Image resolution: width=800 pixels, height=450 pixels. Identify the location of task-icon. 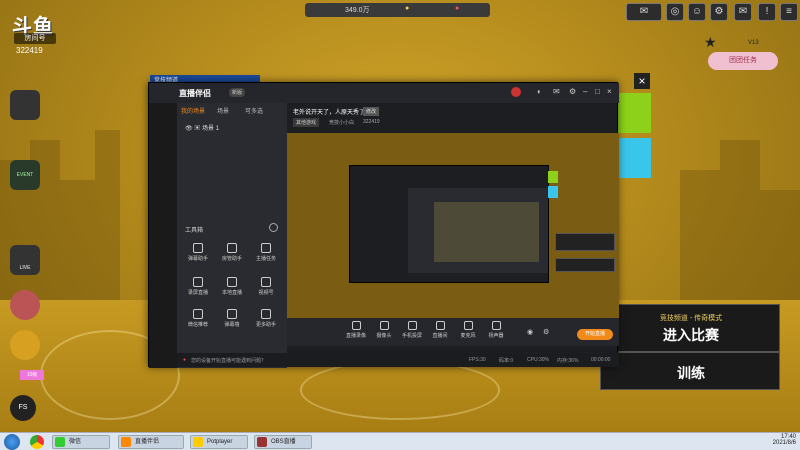
(266, 248).